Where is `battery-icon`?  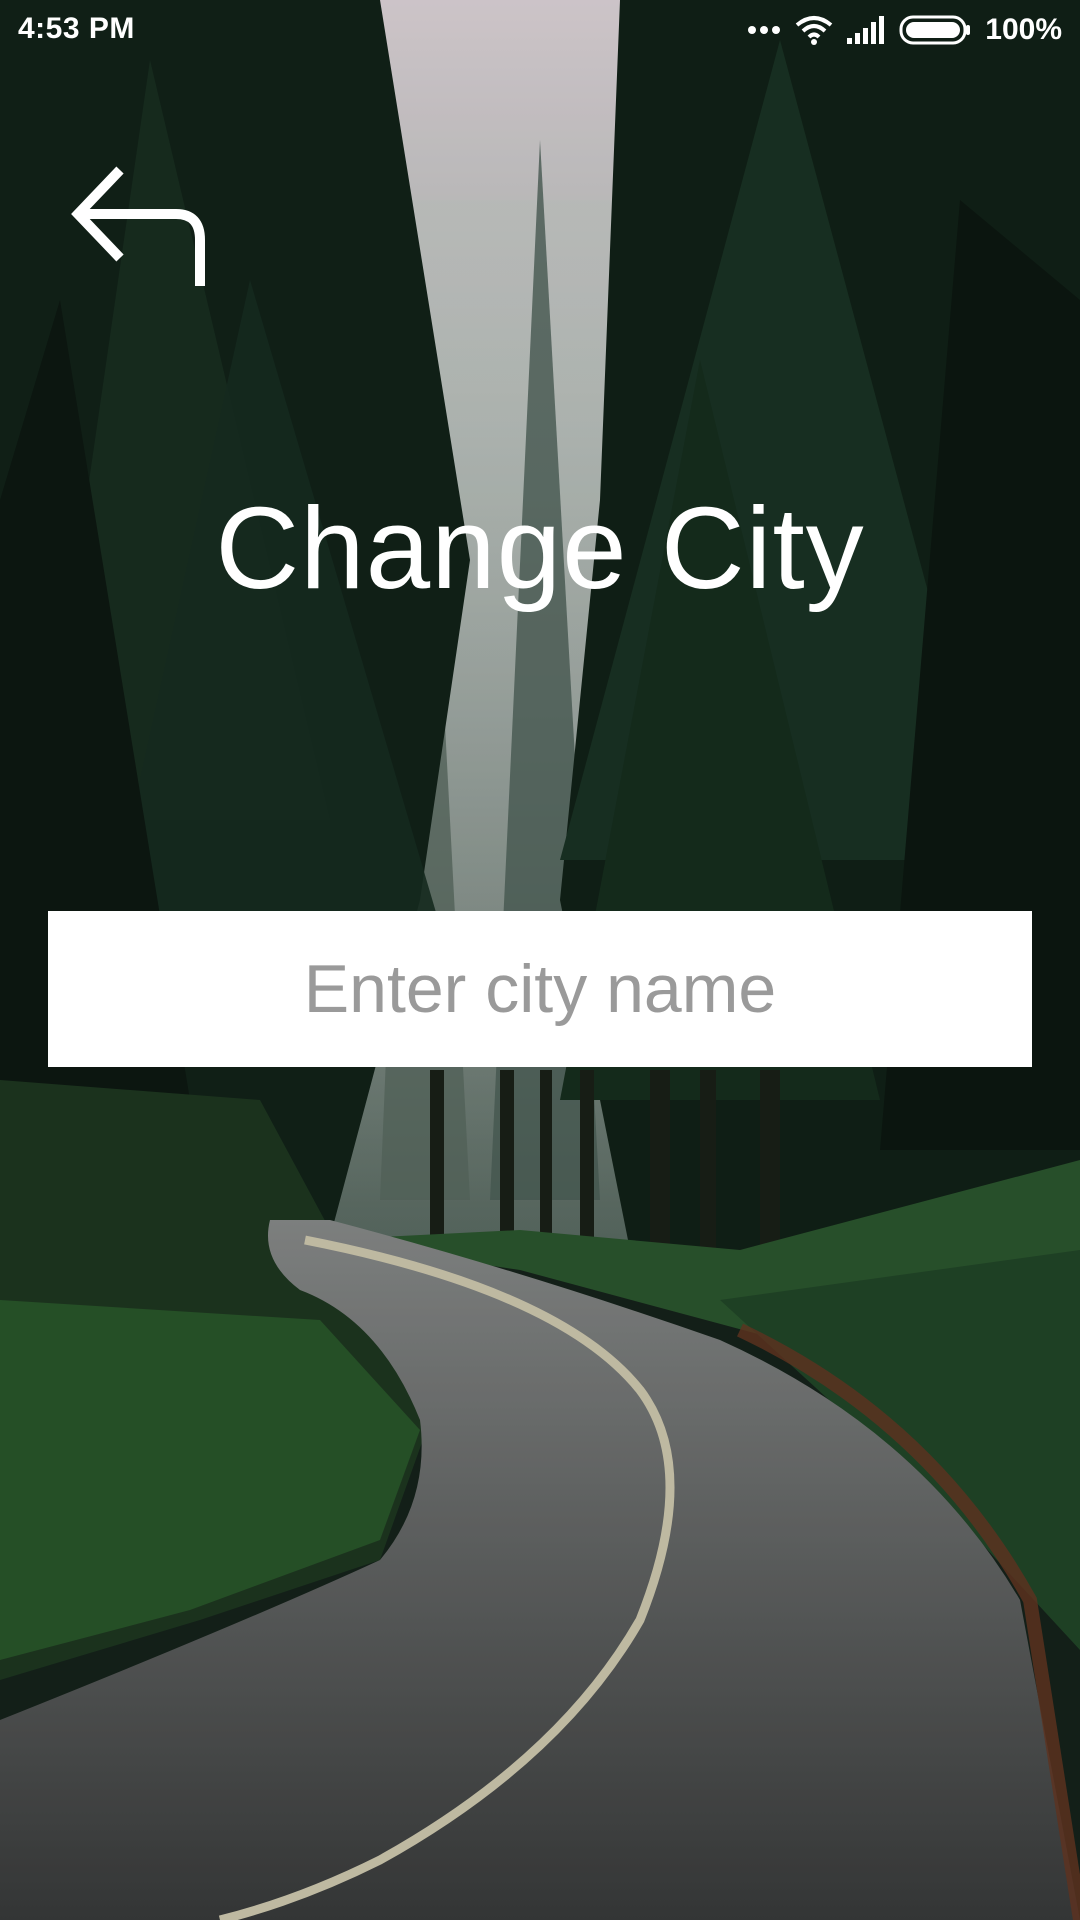 battery-icon is located at coordinates (935, 30).